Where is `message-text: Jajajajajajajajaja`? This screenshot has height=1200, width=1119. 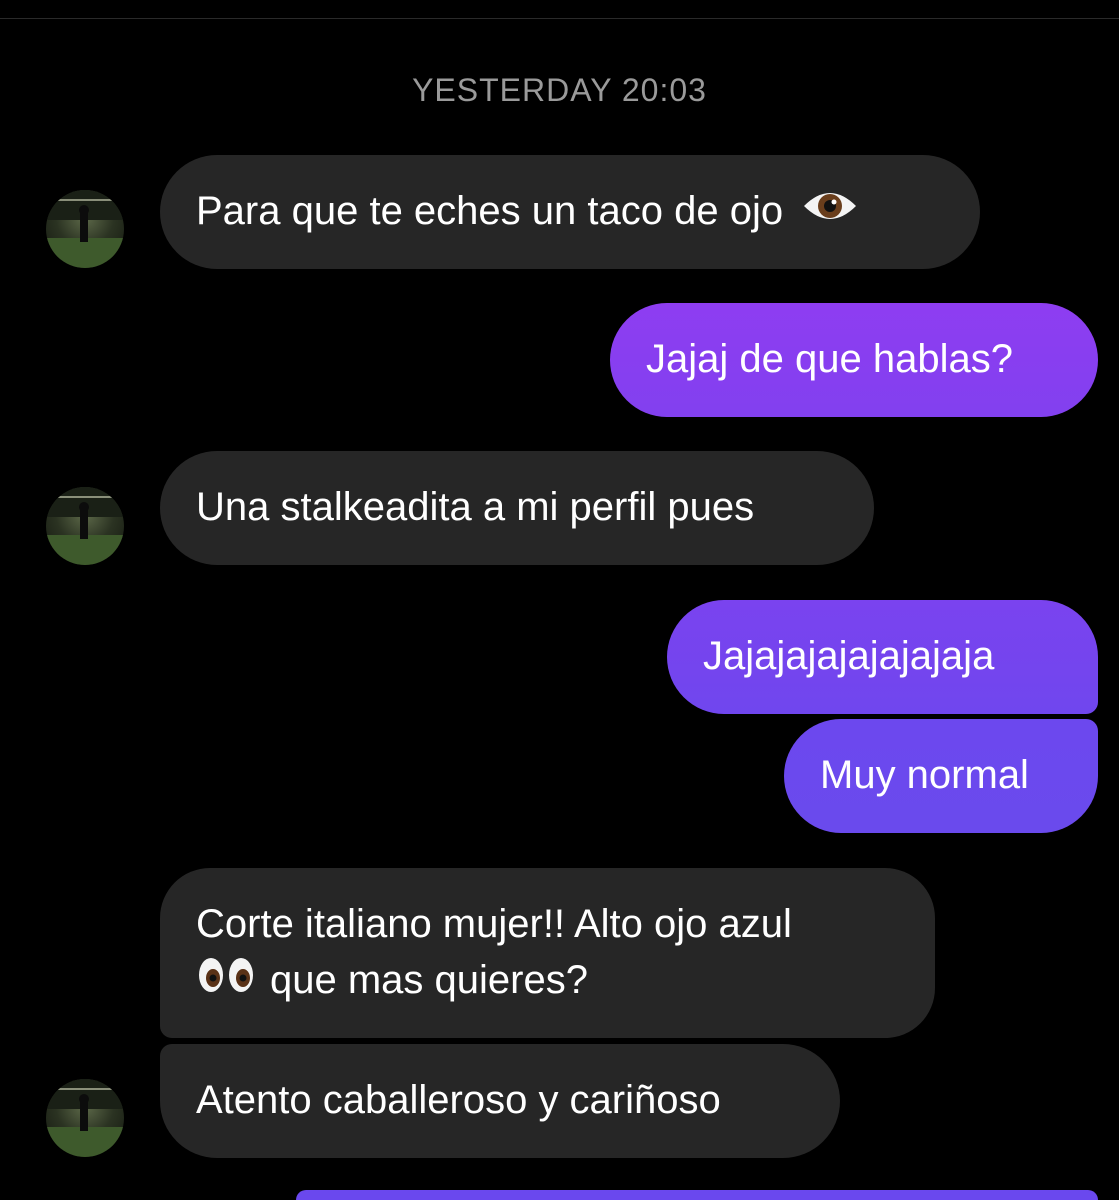 message-text: Jajajajajajajajaja is located at coordinates (849, 656).